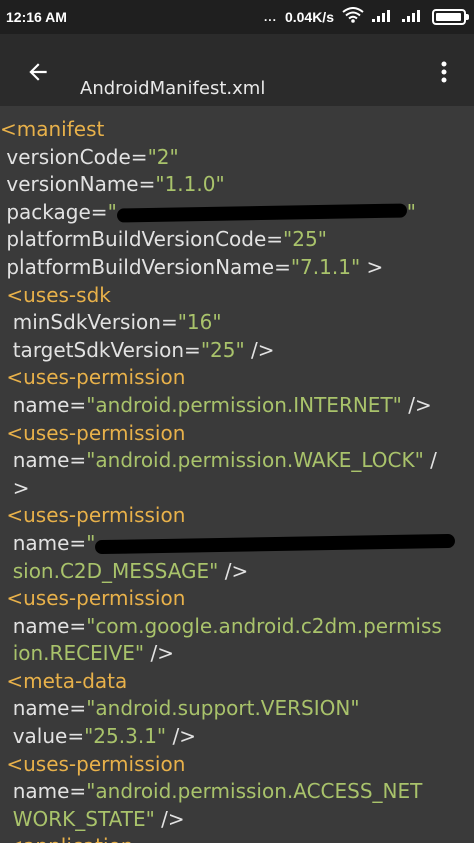  What do you see at coordinates (109, 570) in the screenshot?
I see `xml-value: sion.C2D_MESSAGE"` at bounding box center [109, 570].